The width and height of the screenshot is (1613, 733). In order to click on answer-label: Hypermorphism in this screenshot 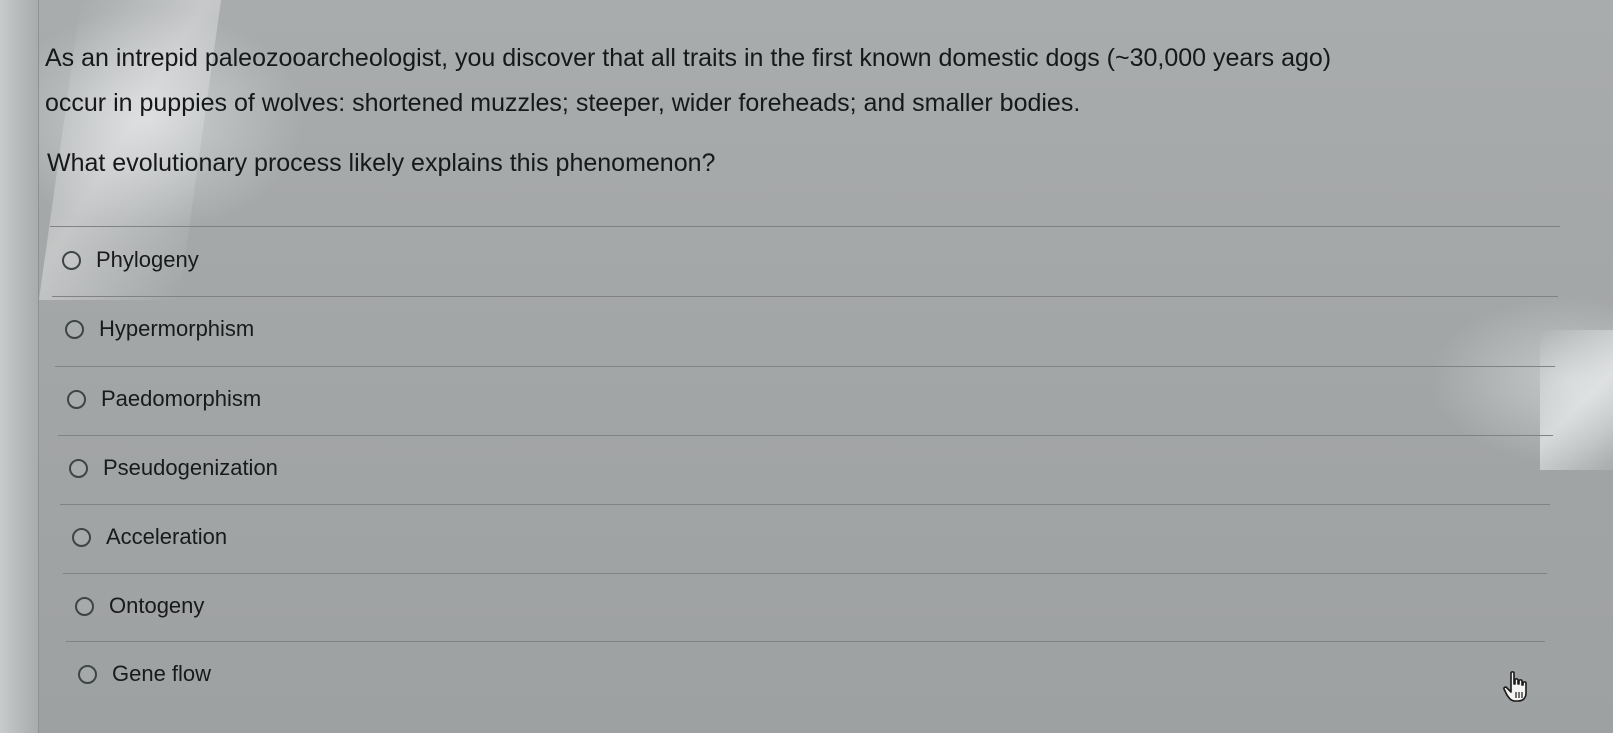, I will do `click(177, 328)`.